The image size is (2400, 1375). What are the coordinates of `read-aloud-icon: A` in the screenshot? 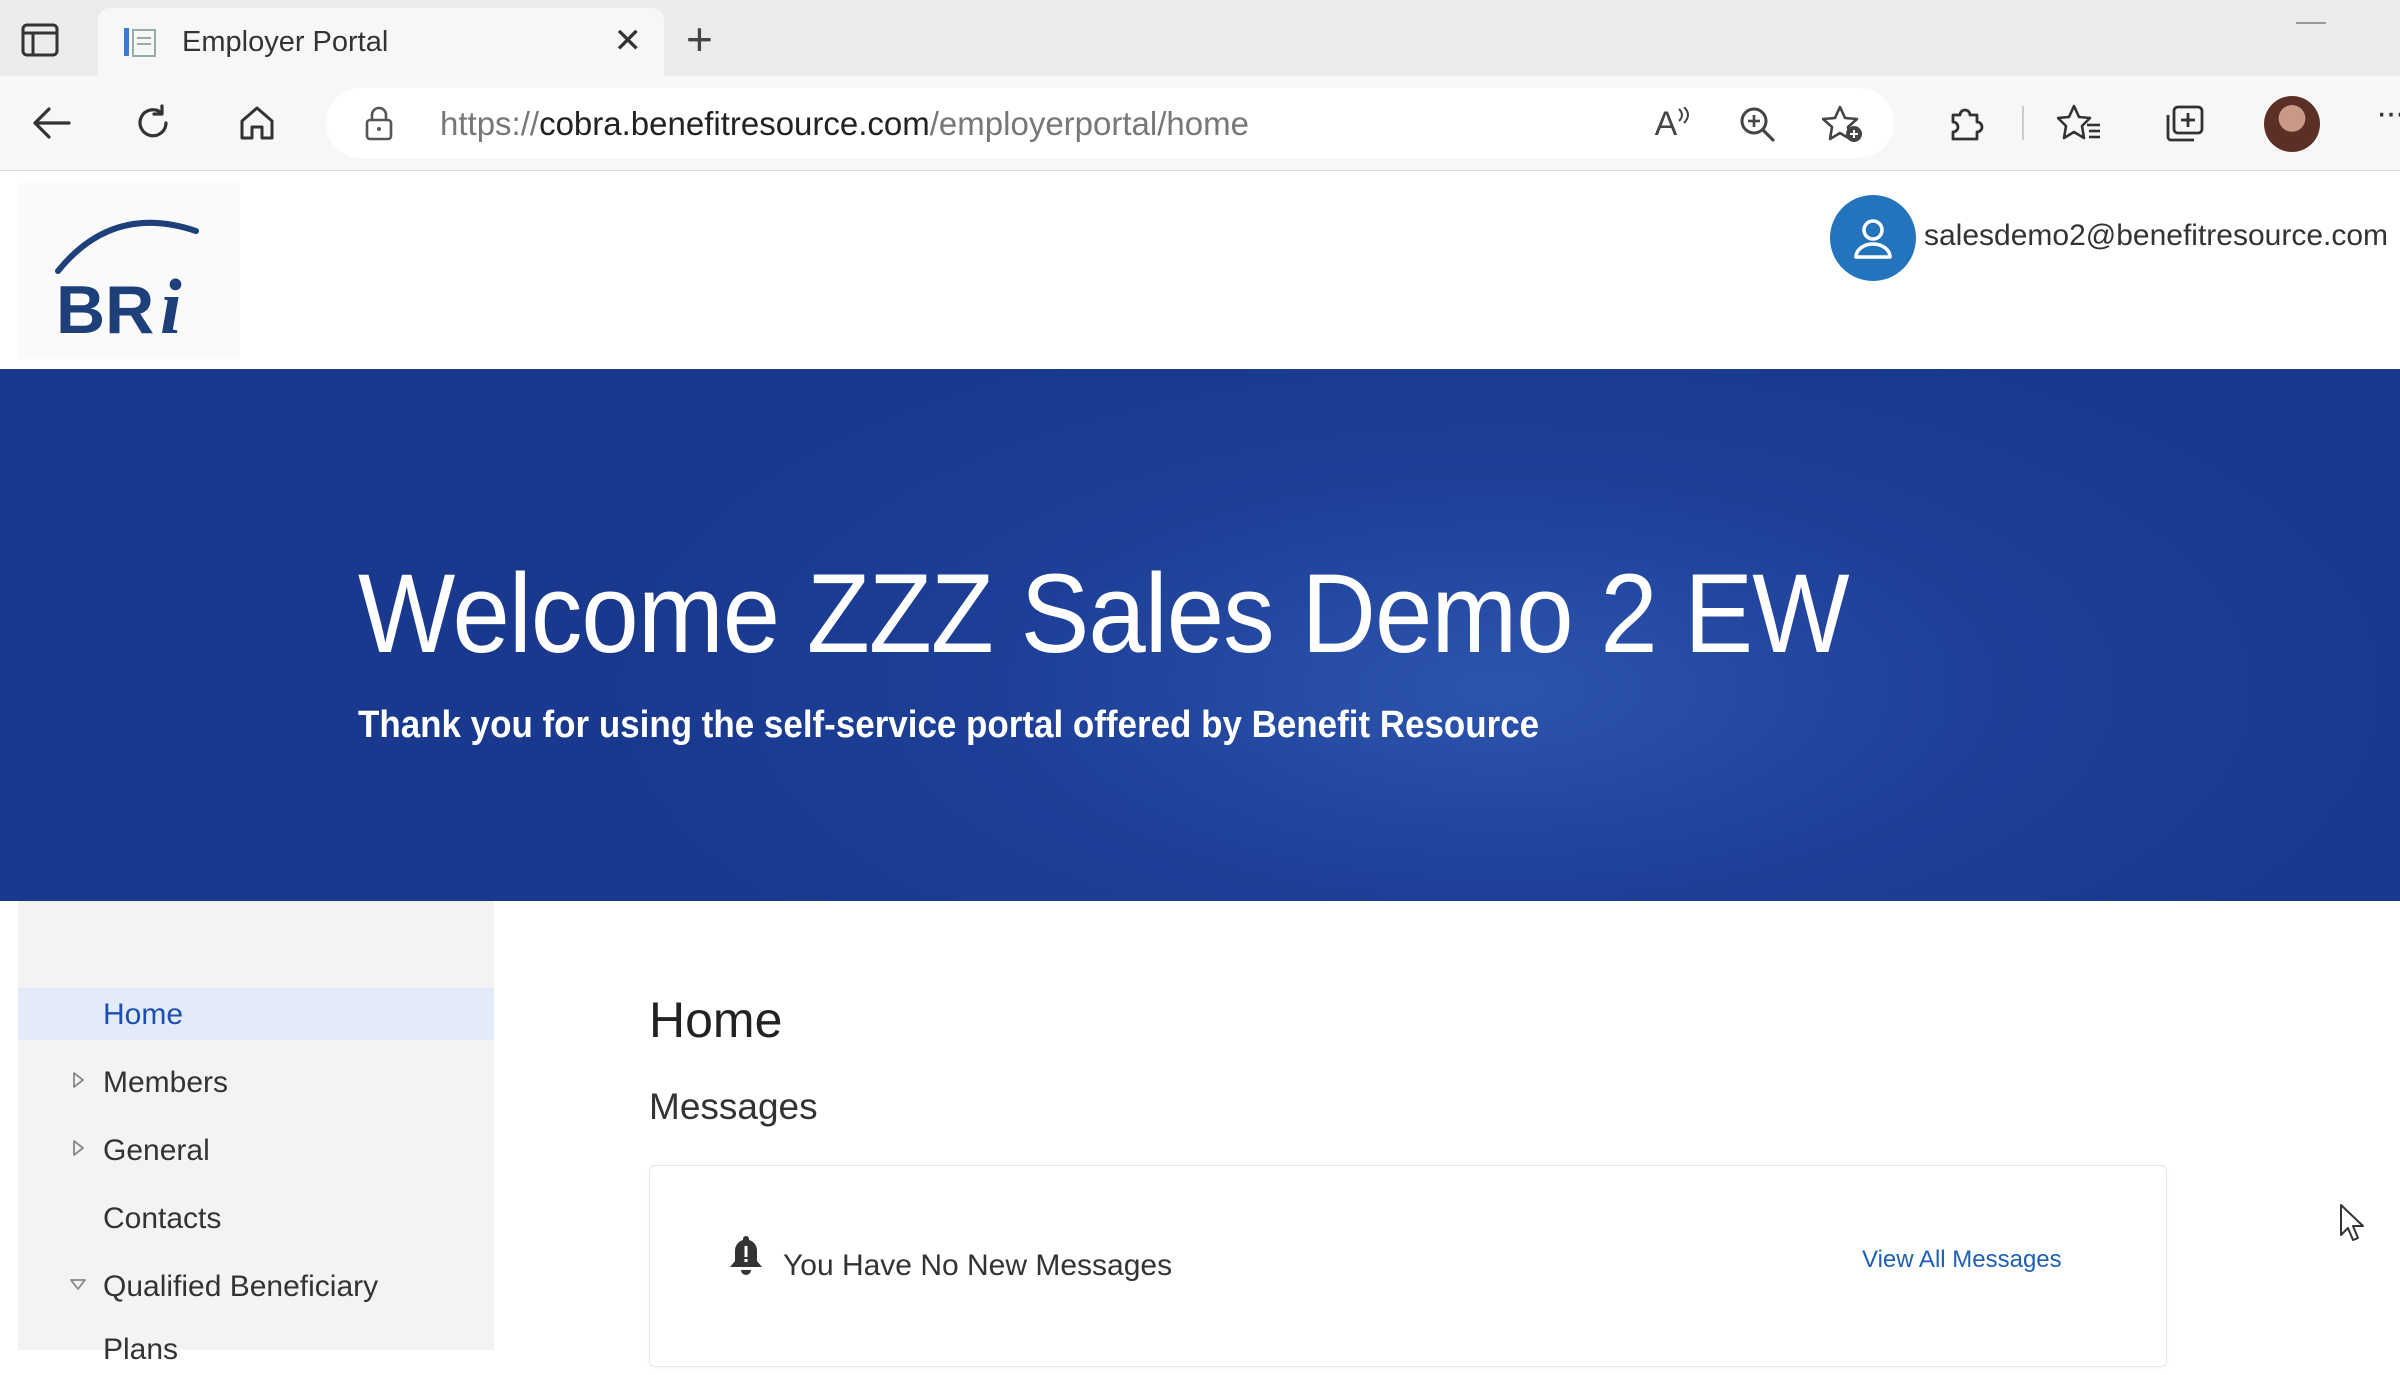 It's located at (1673, 124).